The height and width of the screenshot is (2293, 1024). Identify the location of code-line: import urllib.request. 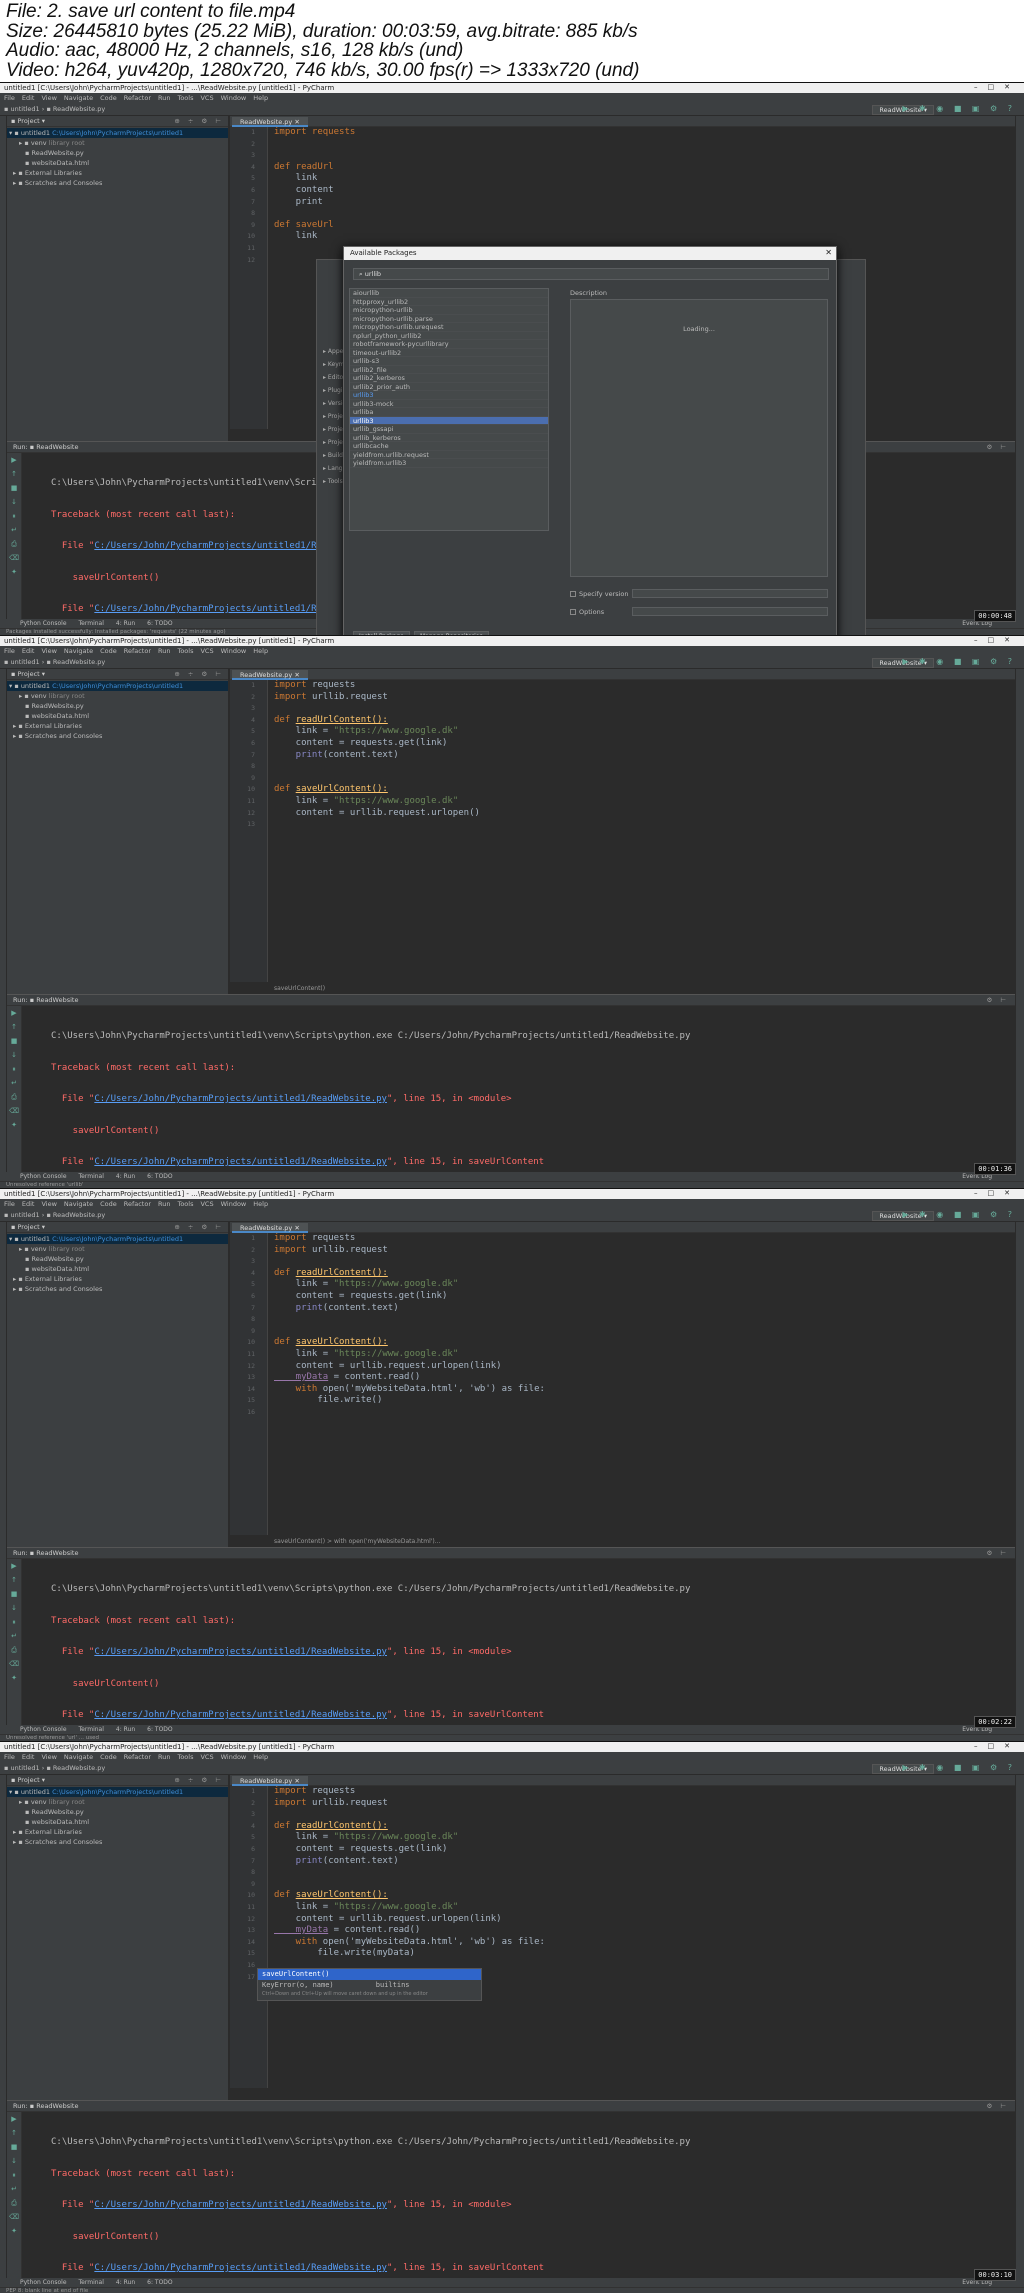
(641, 1251).